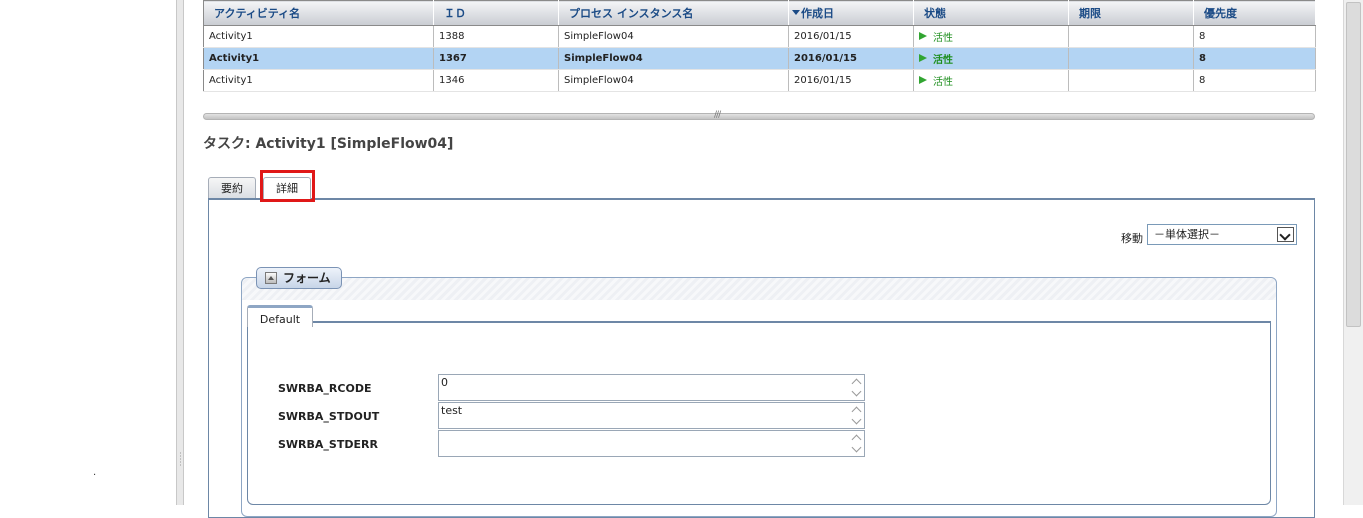 The height and width of the screenshot is (518, 1363). Describe the element at coordinates (328, 444) in the screenshot. I see `field-label-stderr: SWRBA_STDERR` at that location.